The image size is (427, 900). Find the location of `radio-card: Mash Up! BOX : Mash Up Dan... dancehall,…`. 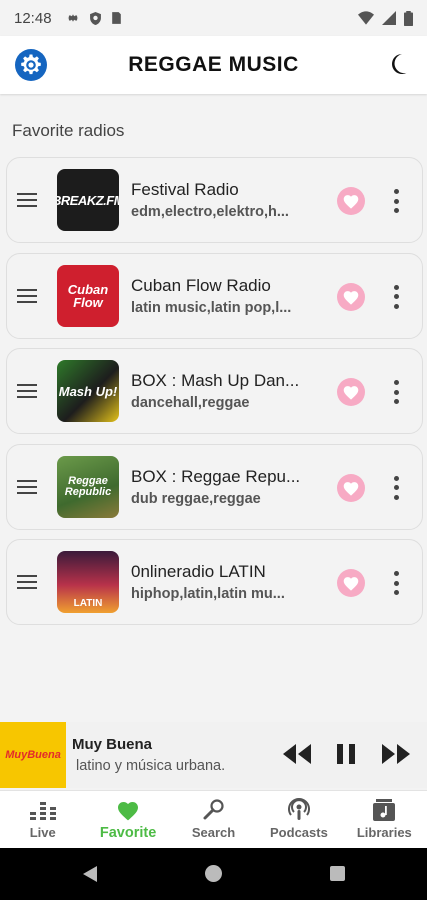

radio-card: Mash Up! BOX : Mash Up Dan... dancehall,… is located at coordinates (214, 391).